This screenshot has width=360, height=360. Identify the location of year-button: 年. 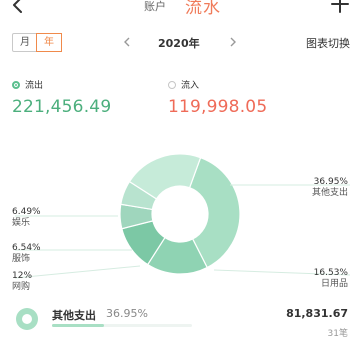
(49, 42).